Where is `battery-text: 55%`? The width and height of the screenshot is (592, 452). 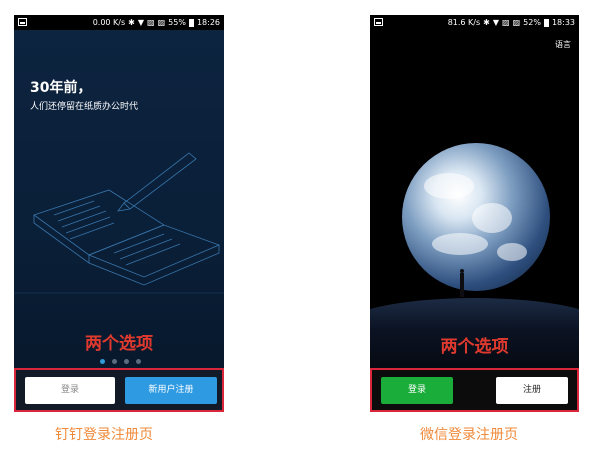 battery-text: 55% is located at coordinates (177, 22).